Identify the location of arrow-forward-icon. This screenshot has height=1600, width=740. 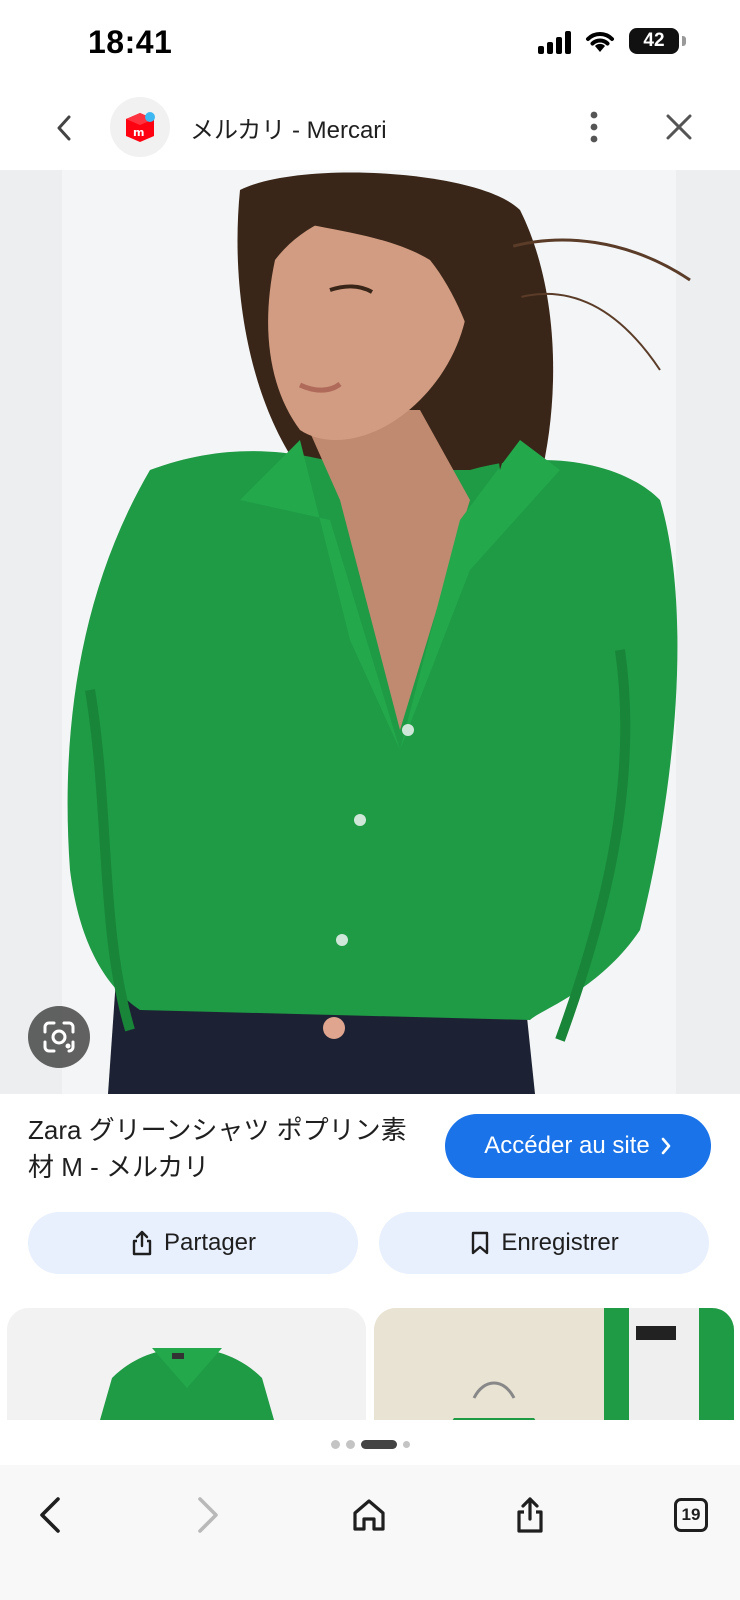
(208, 1515).